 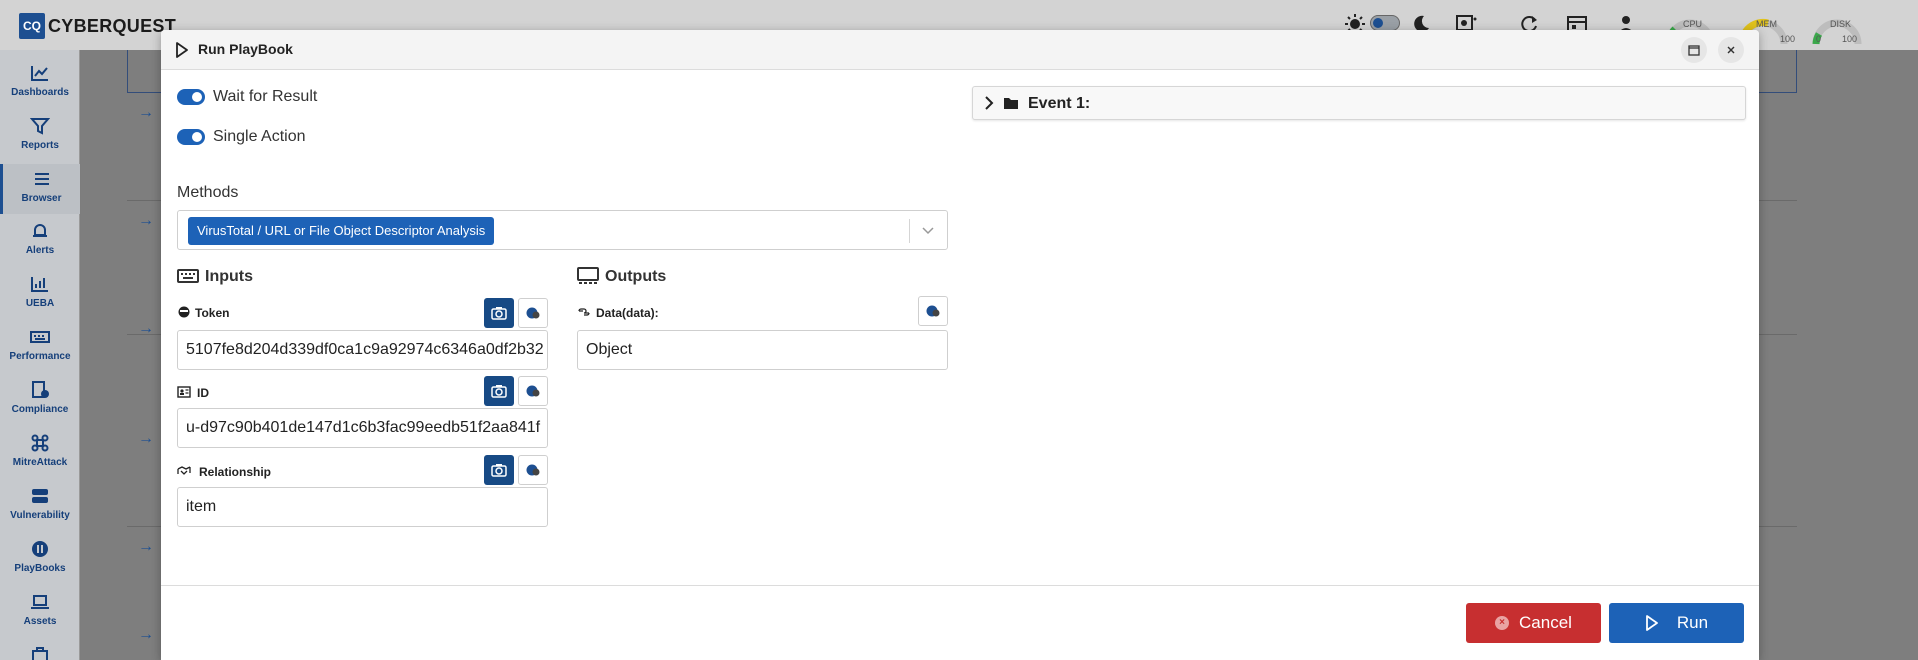 I want to click on close-button, so click(x=1731, y=50).